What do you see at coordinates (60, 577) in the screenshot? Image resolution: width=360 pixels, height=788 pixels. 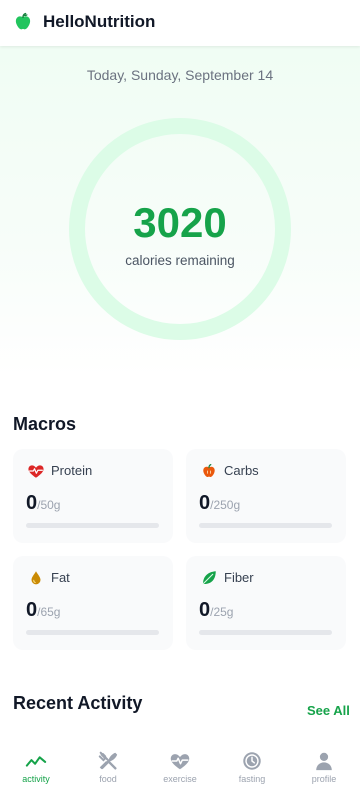 I see `macro-name: Fat` at bounding box center [60, 577].